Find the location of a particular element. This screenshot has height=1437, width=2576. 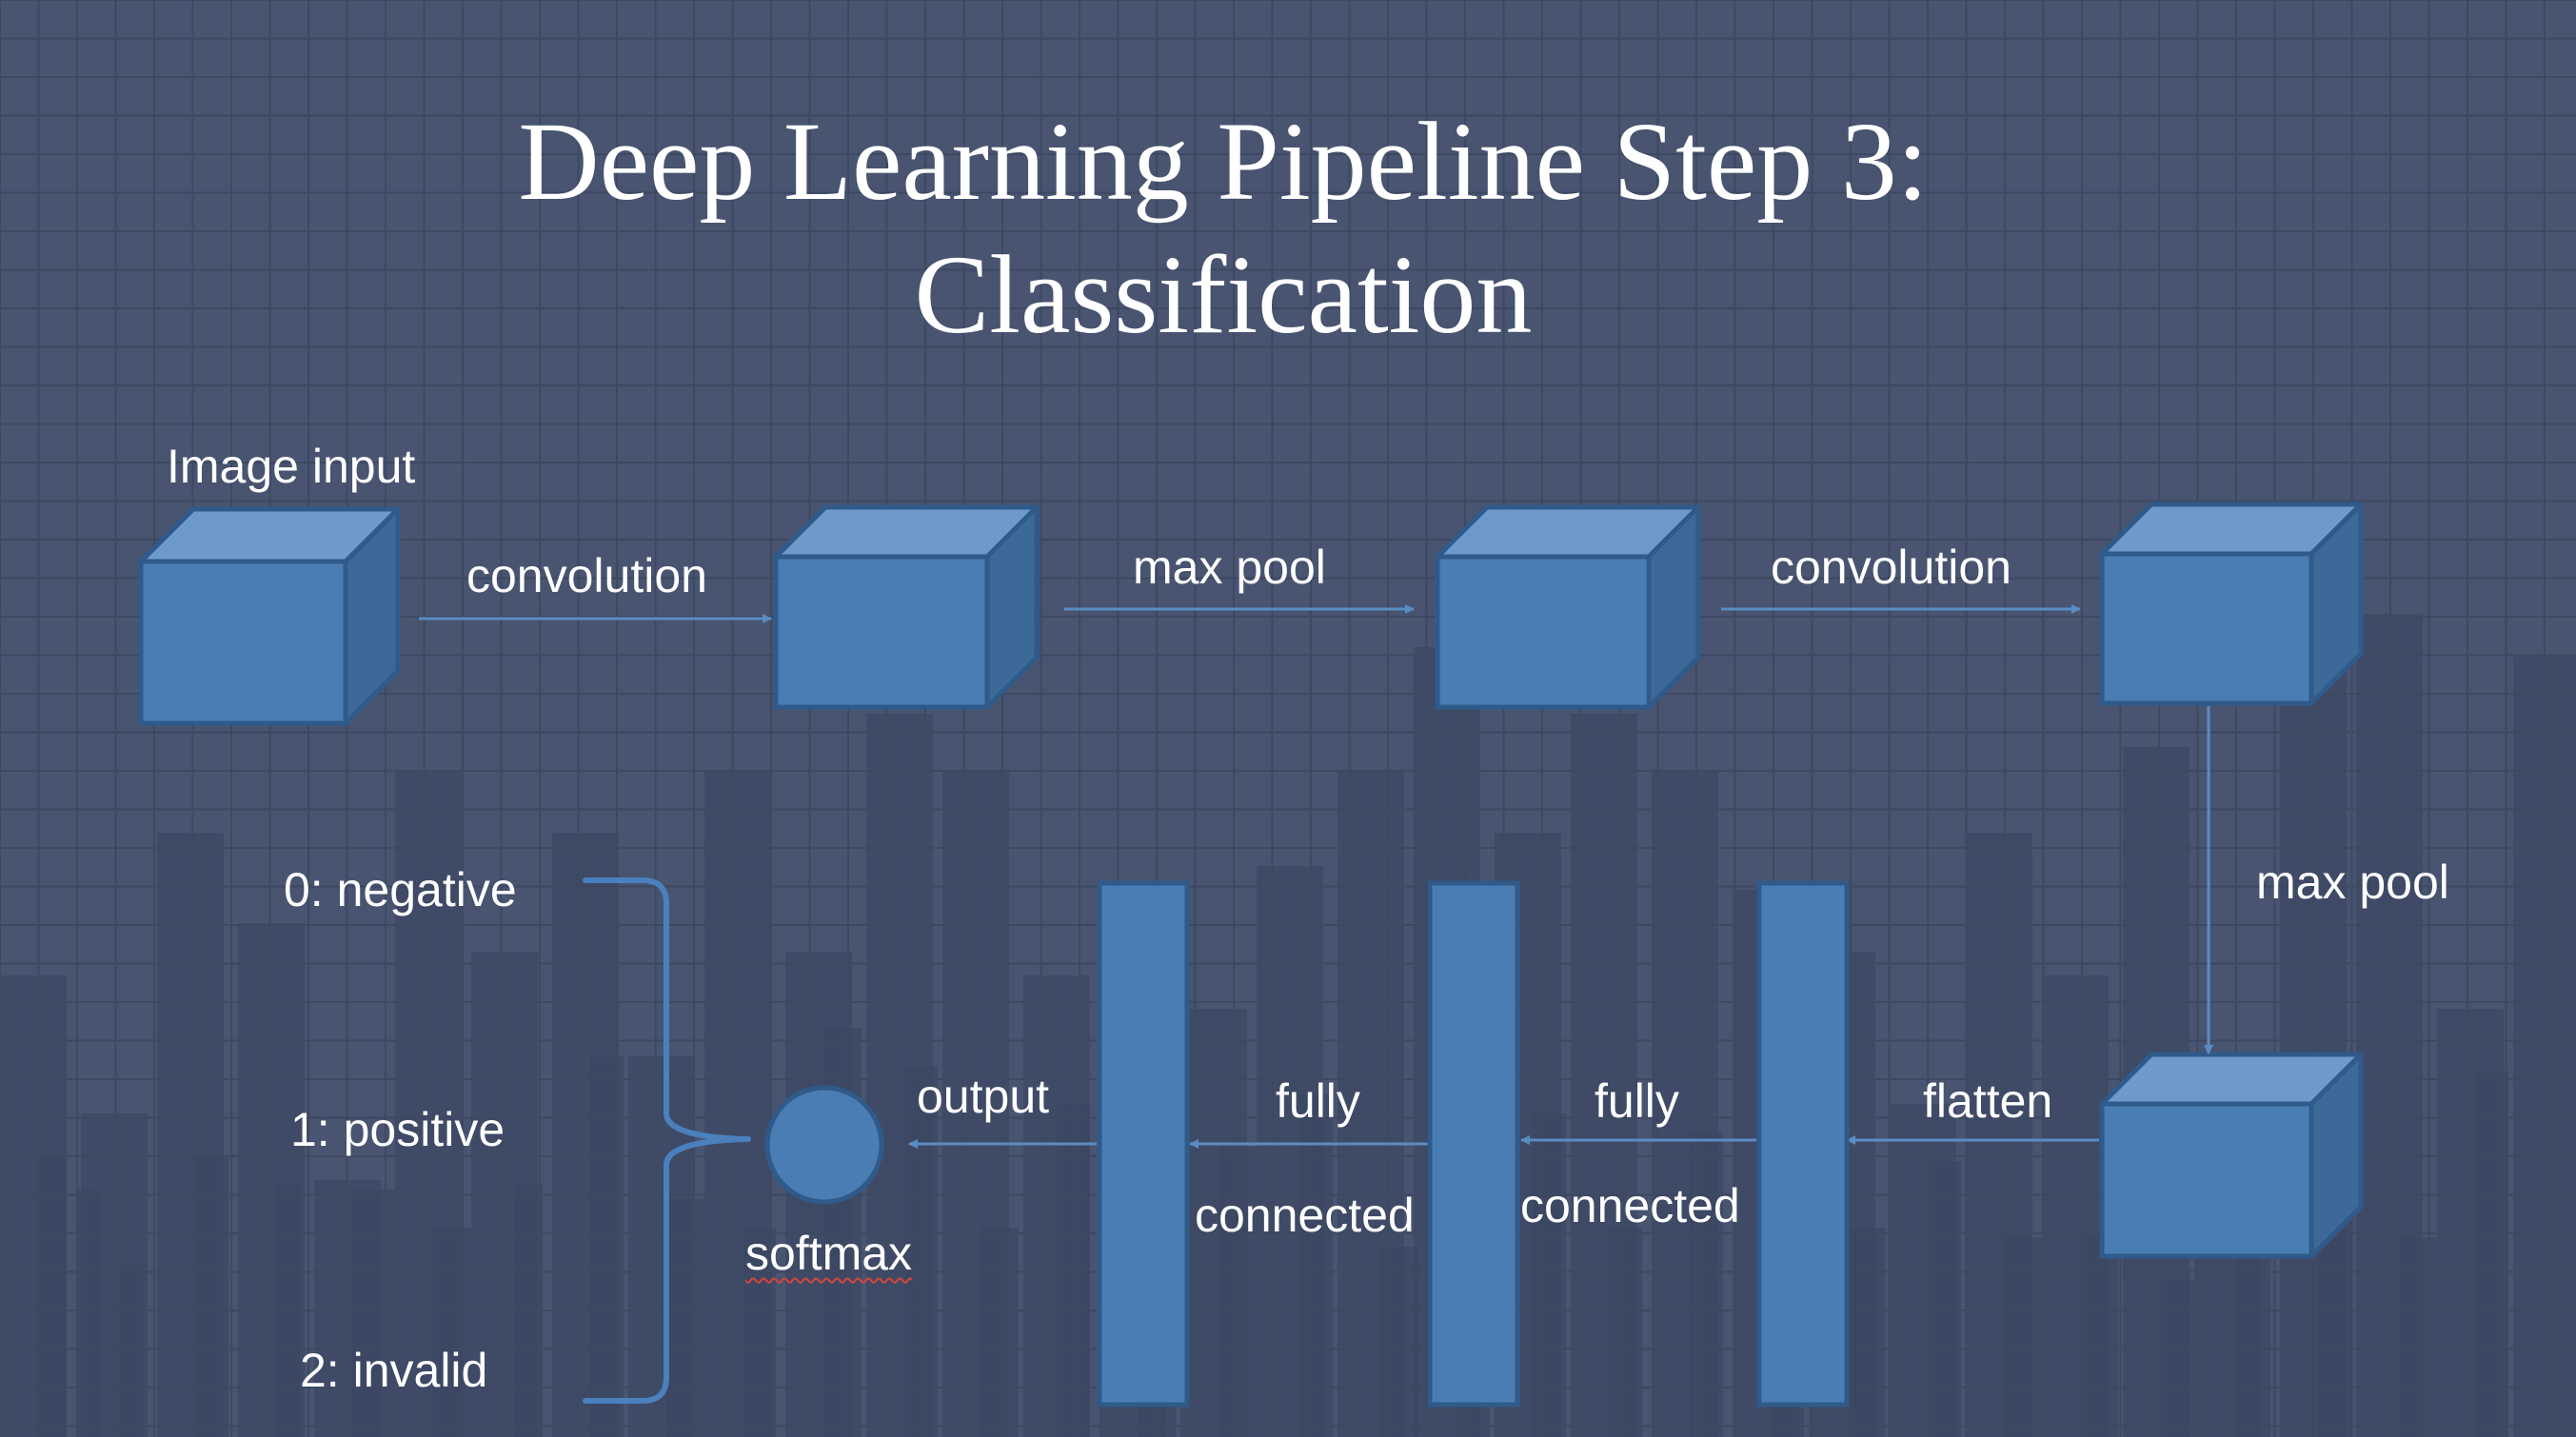

edge-label-convolution-1: convolution is located at coordinates (586, 575).